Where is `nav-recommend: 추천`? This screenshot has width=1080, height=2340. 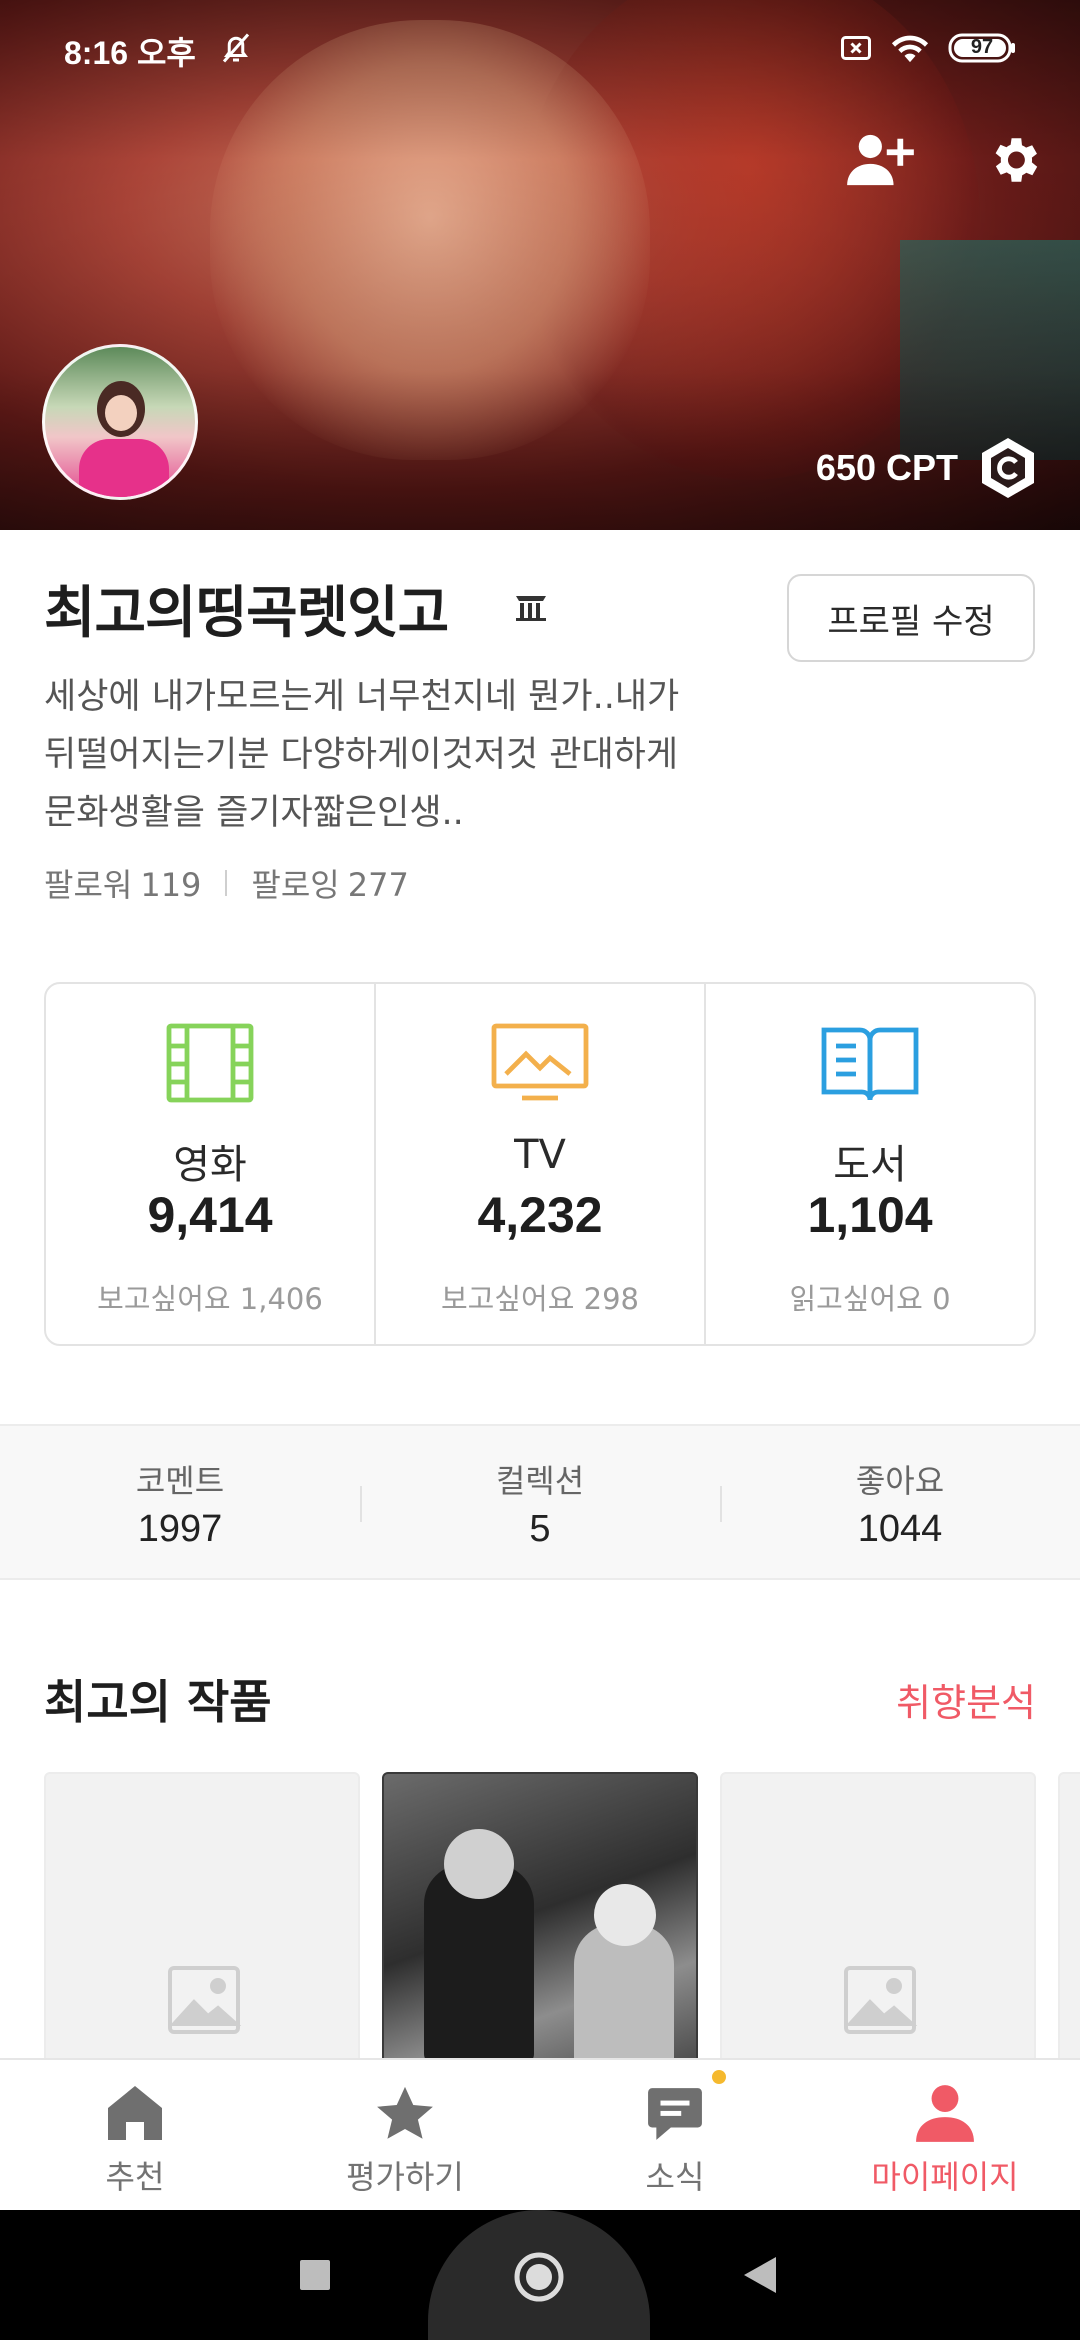
nav-recommend: 추천 is located at coordinates (135, 2135).